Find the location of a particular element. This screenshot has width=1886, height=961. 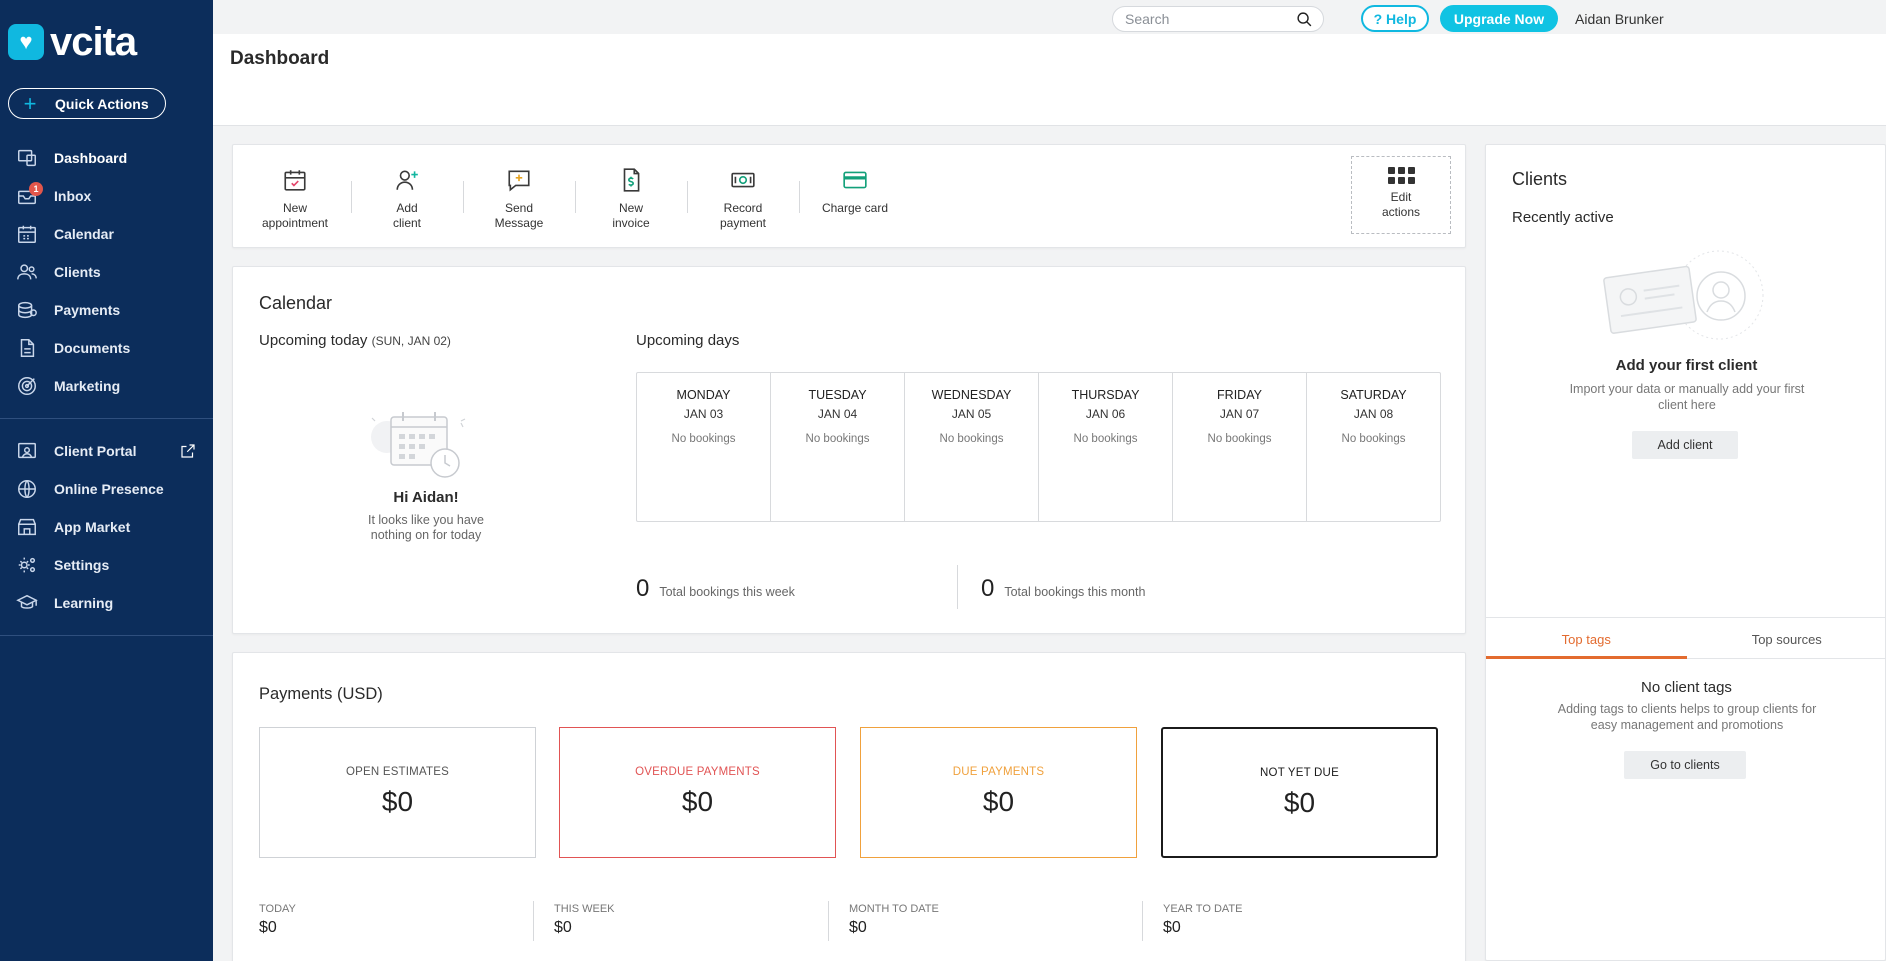

day-column: TUESDAY JAN 04 No bookings is located at coordinates (838, 447).